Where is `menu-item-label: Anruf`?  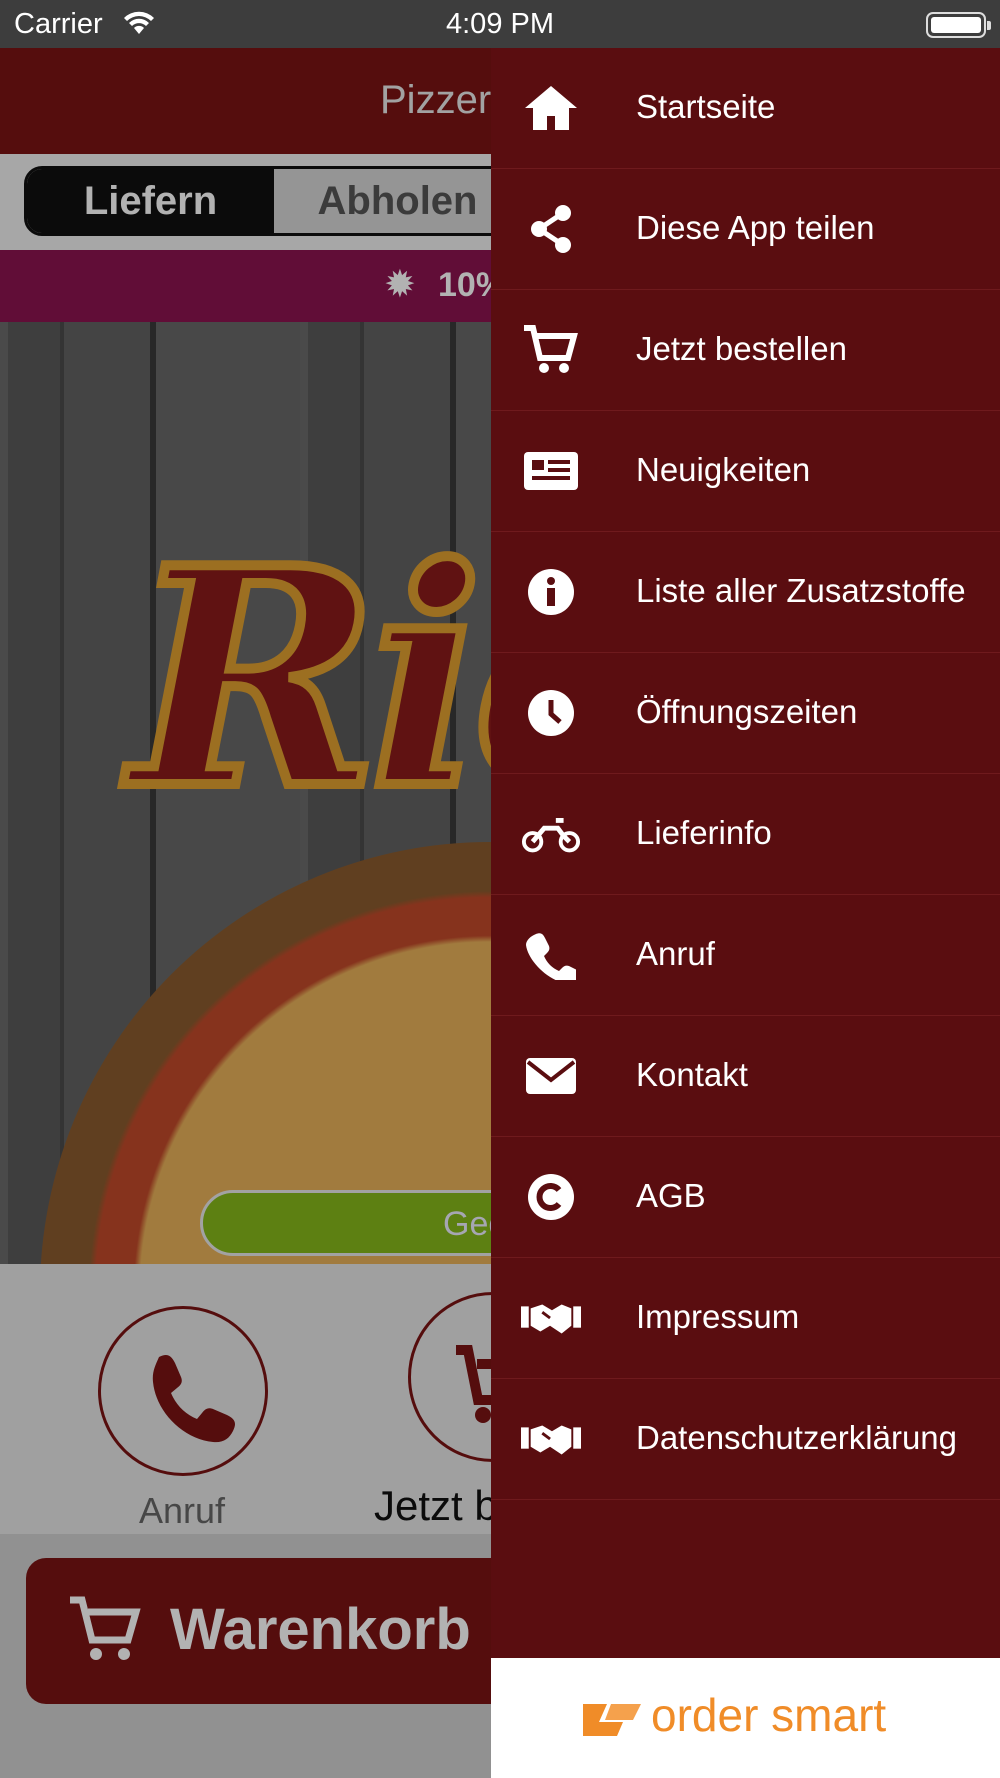 menu-item-label: Anruf is located at coordinates (675, 953).